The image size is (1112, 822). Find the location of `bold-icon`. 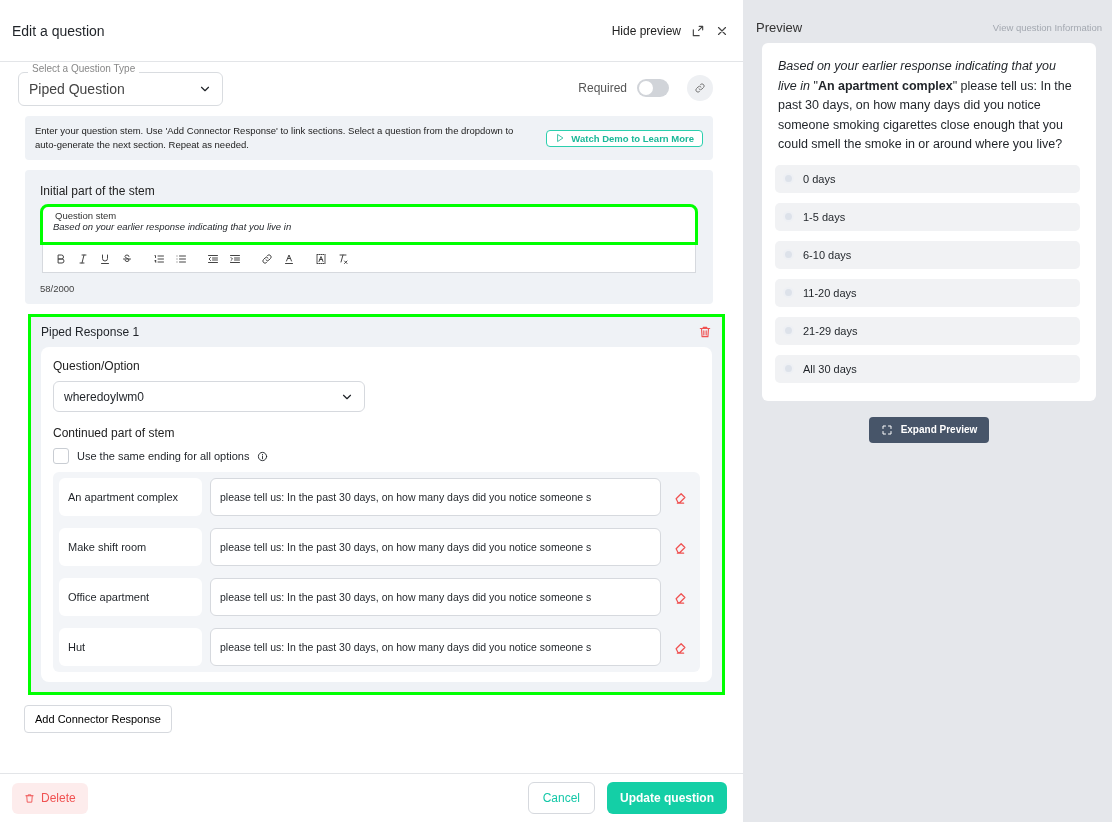

bold-icon is located at coordinates (61, 258).